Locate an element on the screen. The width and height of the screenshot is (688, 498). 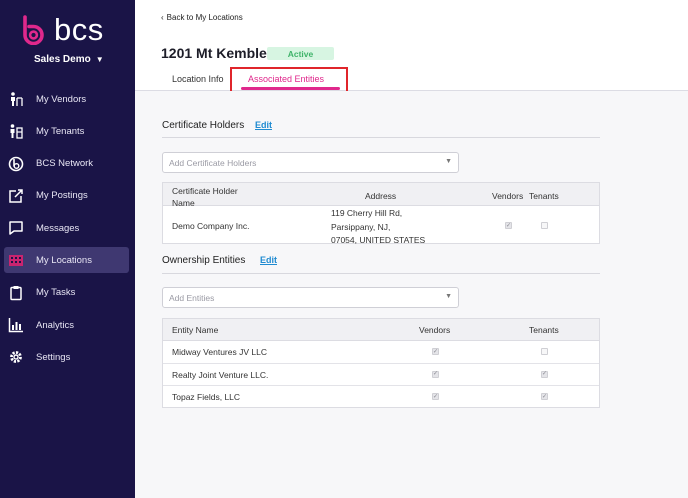
address-line: Parsippany, NJ, is located at coordinates (361, 226).